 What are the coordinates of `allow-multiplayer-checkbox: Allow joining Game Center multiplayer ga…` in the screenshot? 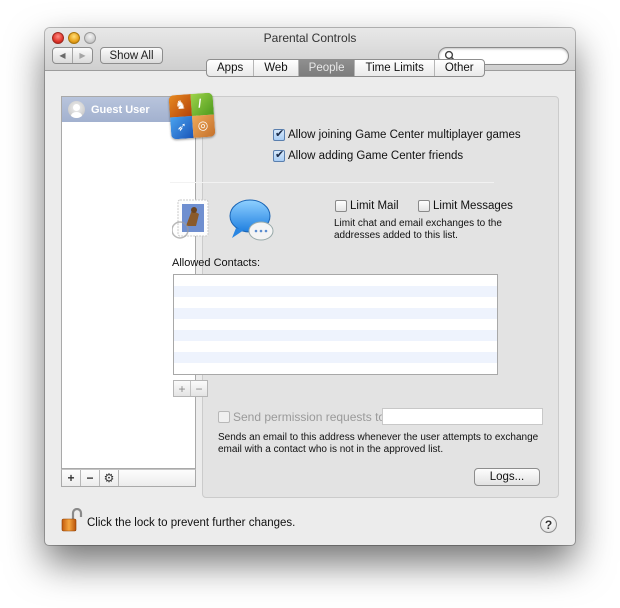 It's located at (397, 134).